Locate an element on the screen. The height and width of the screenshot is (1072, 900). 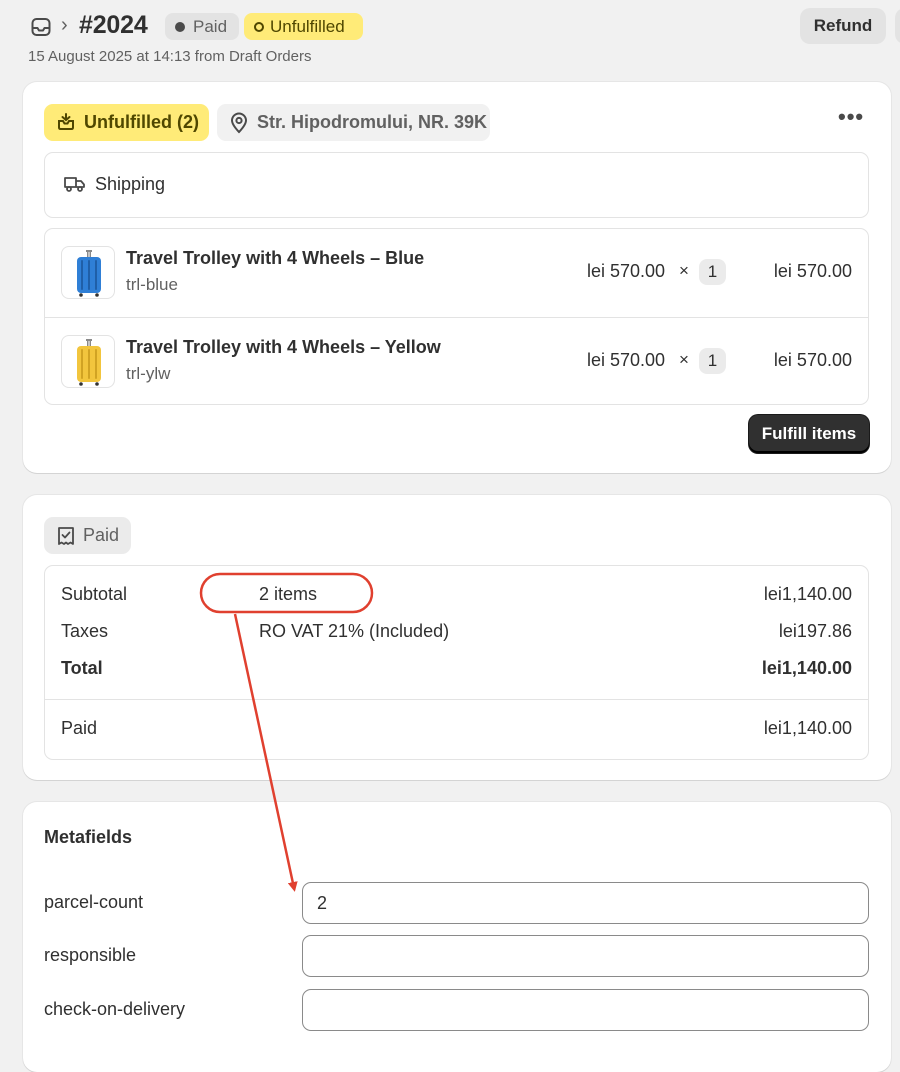
payment-status-badge: Paid is located at coordinates (202, 26).